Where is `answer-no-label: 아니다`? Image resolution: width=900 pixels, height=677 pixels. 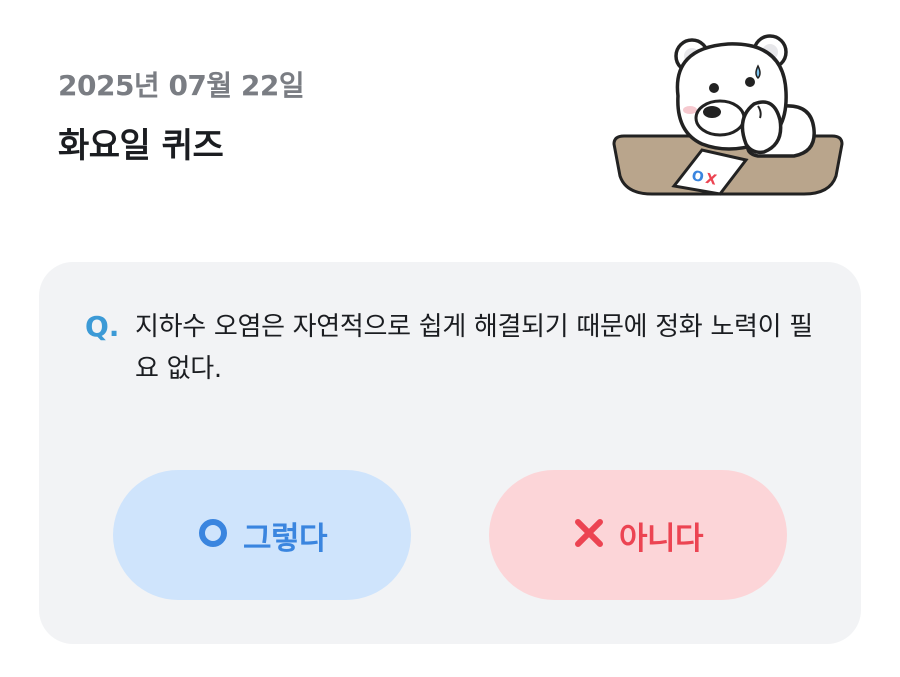 answer-no-label: 아니다 is located at coordinates (661, 538).